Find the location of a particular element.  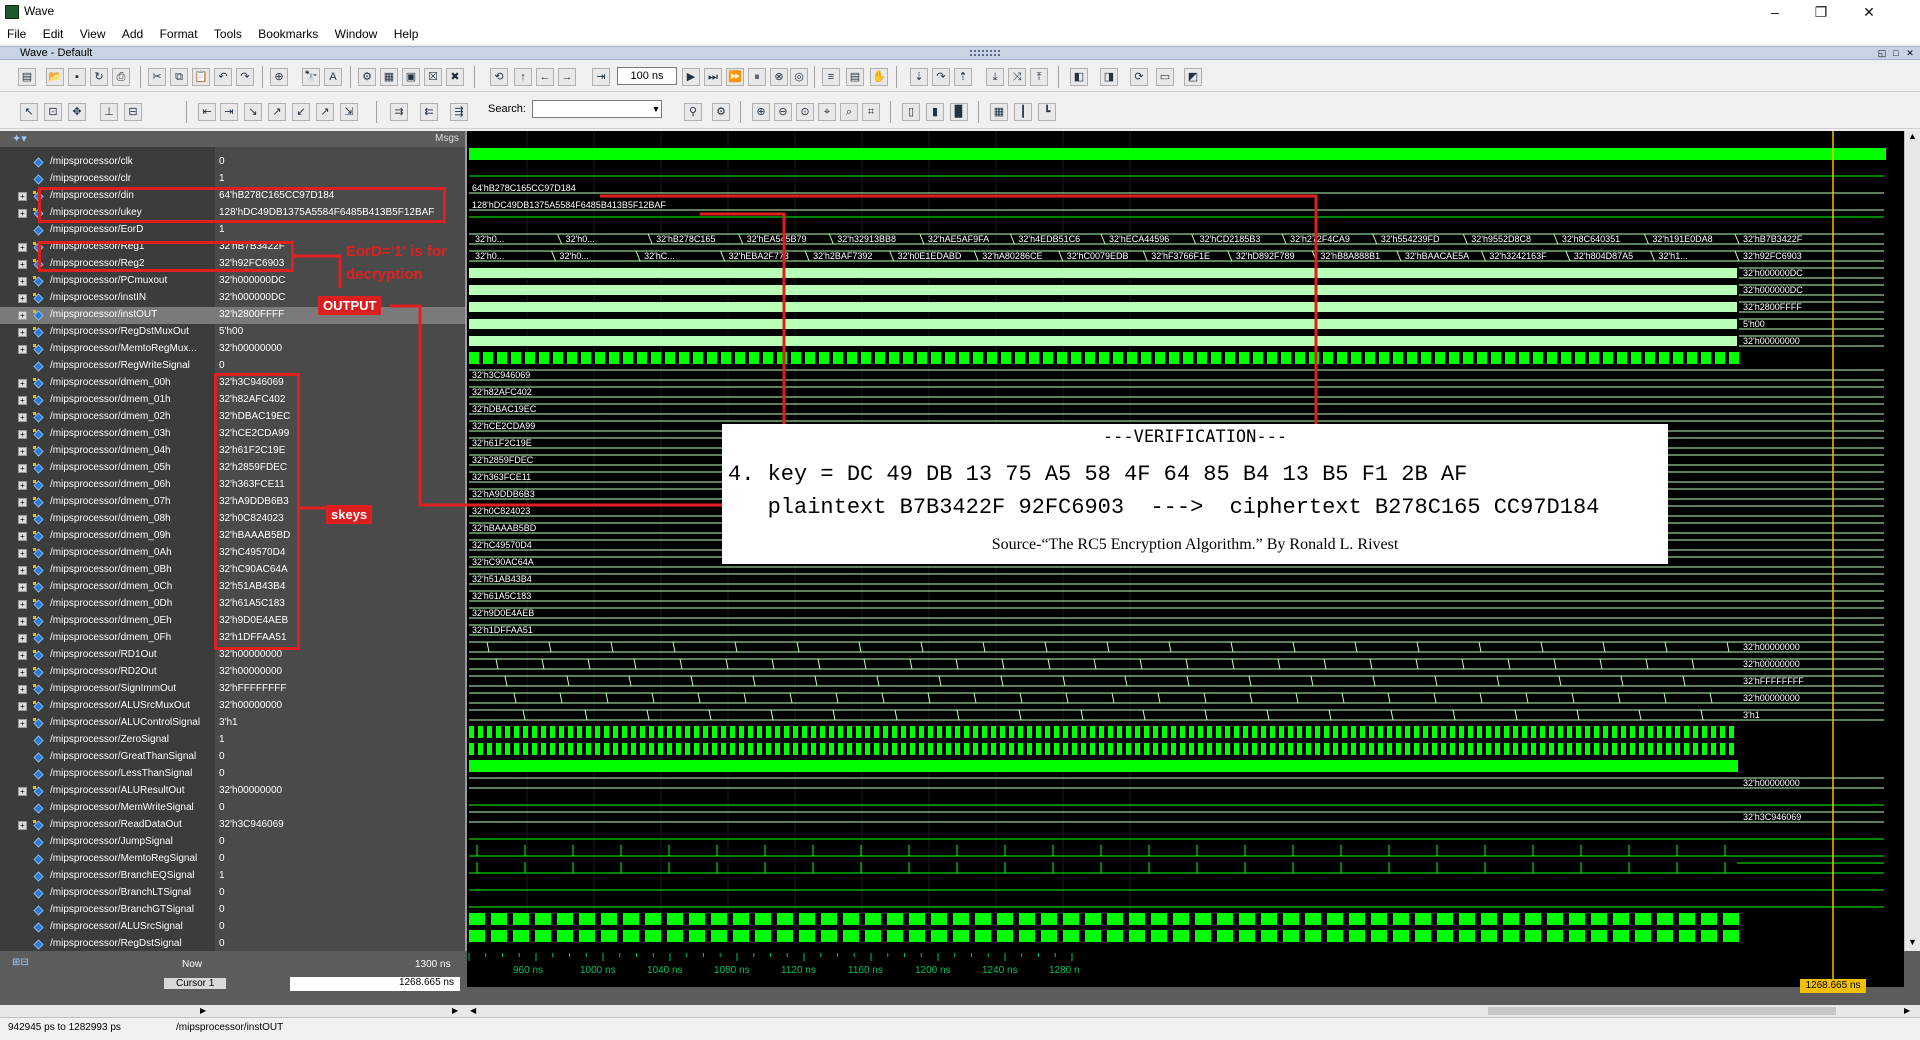

wave-scroll-right-icon: ▶ is located at coordinates (1909, 1011).